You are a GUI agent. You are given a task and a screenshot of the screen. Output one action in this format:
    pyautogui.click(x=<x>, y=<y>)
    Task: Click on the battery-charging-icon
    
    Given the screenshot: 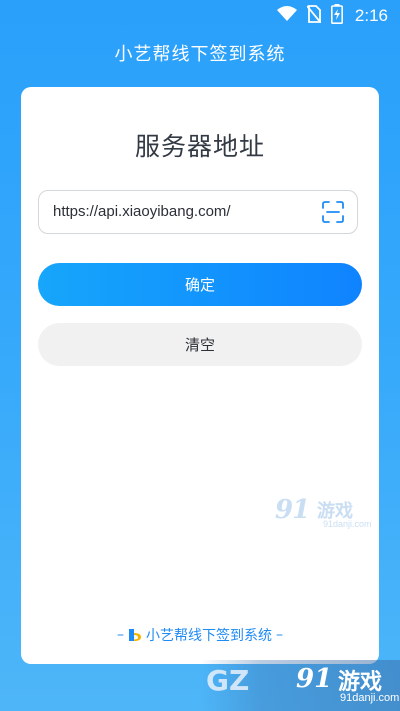 What is the action you would take?
    pyautogui.click(x=336, y=16)
    